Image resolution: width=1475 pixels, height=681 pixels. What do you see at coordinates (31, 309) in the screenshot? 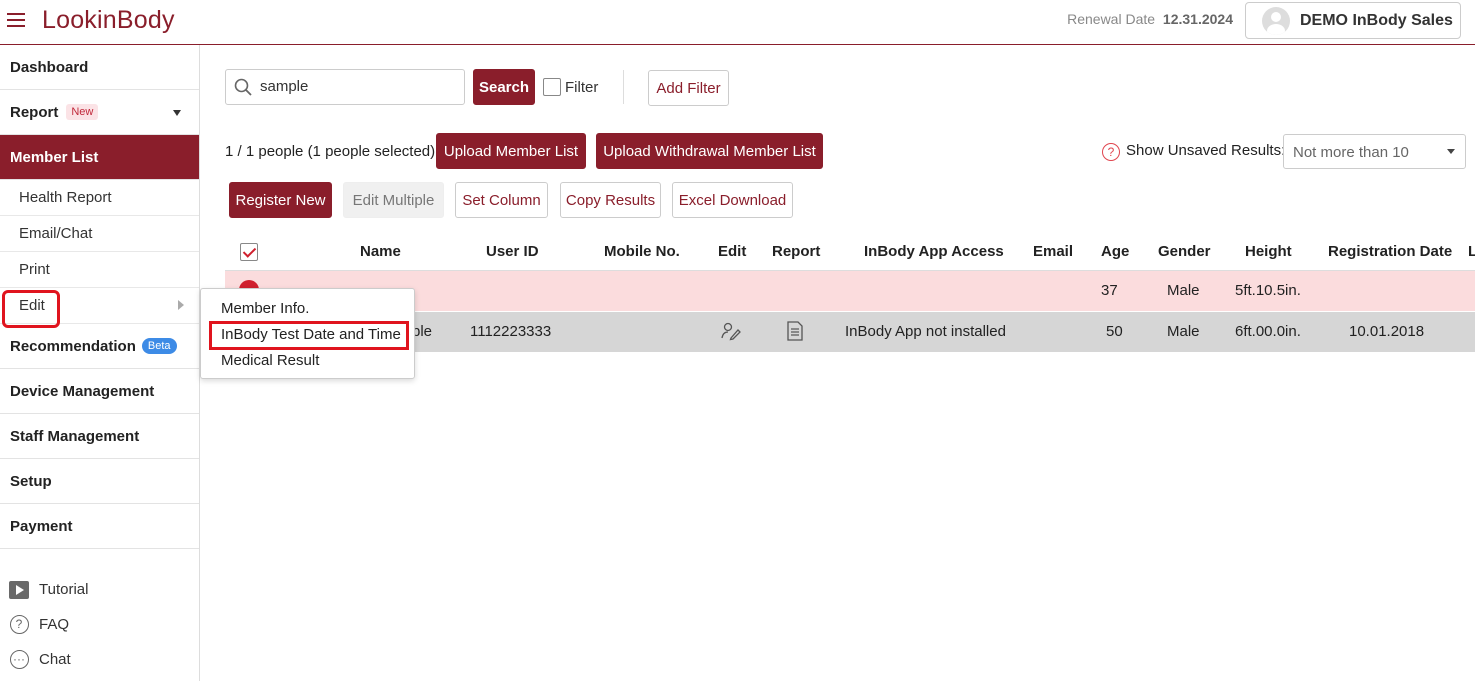
I see `edit-highlight-box` at bounding box center [31, 309].